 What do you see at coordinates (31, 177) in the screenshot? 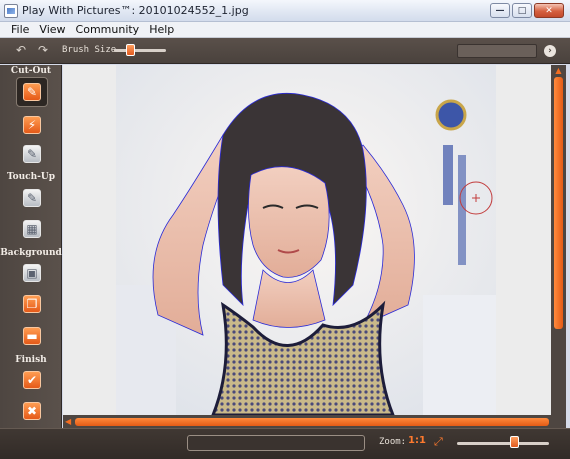
I see `section-label-touchup: Touch-Up` at bounding box center [31, 177].